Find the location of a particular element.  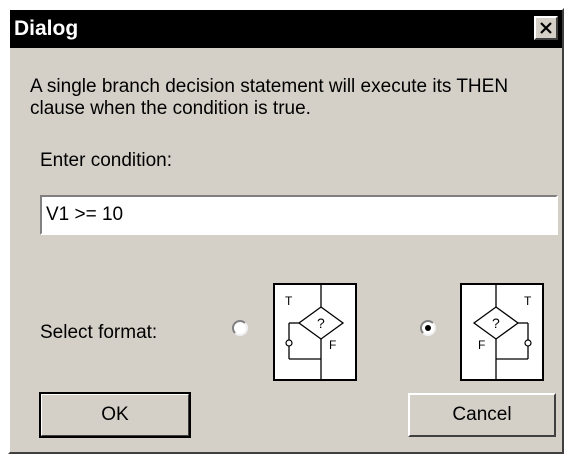

format-radio-true-right is located at coordinates (428, 328).